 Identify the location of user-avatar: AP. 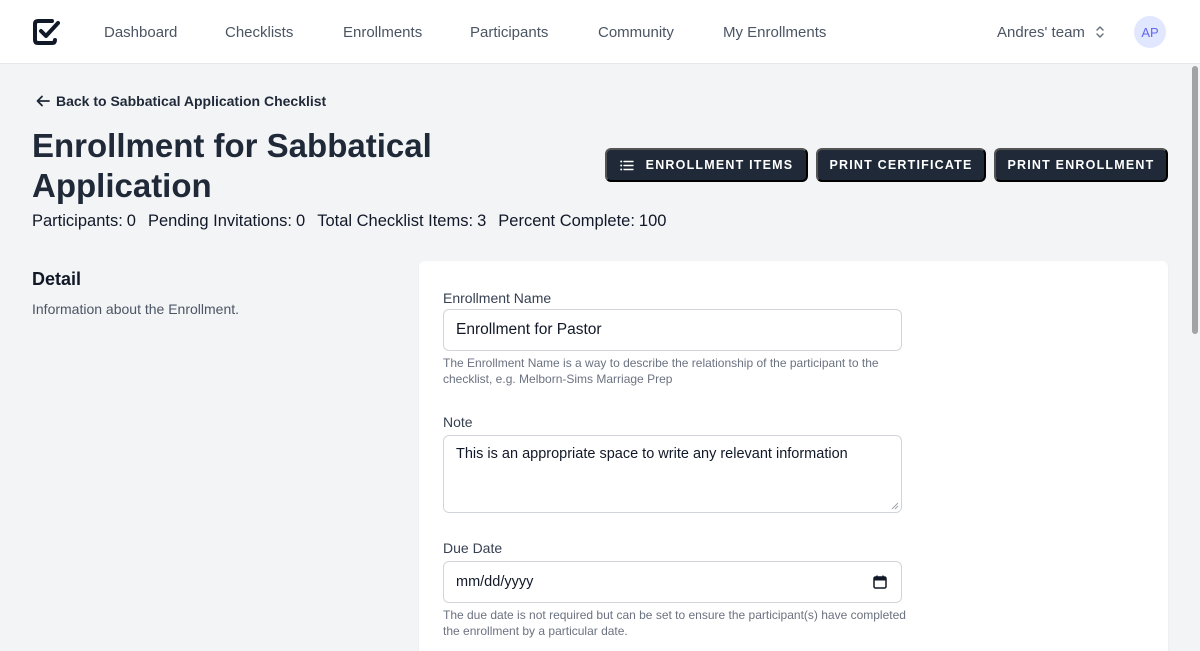
(1150, 32).